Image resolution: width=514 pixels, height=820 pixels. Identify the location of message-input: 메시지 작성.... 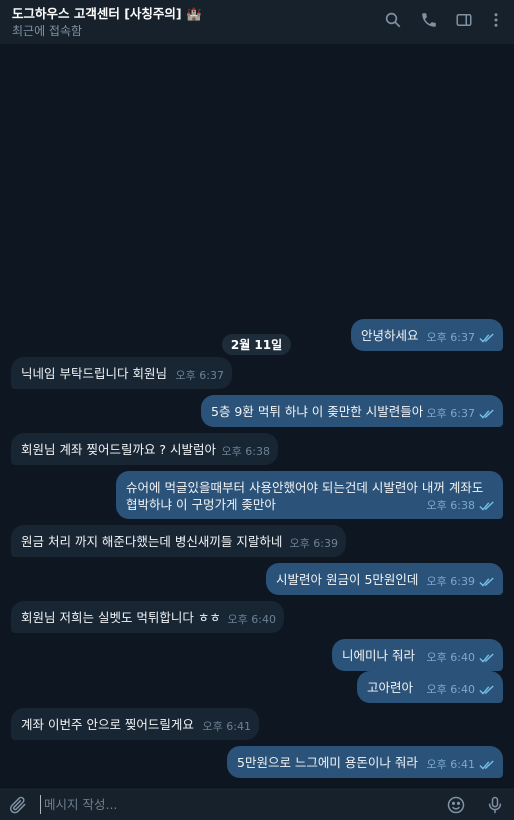
(235, 804).